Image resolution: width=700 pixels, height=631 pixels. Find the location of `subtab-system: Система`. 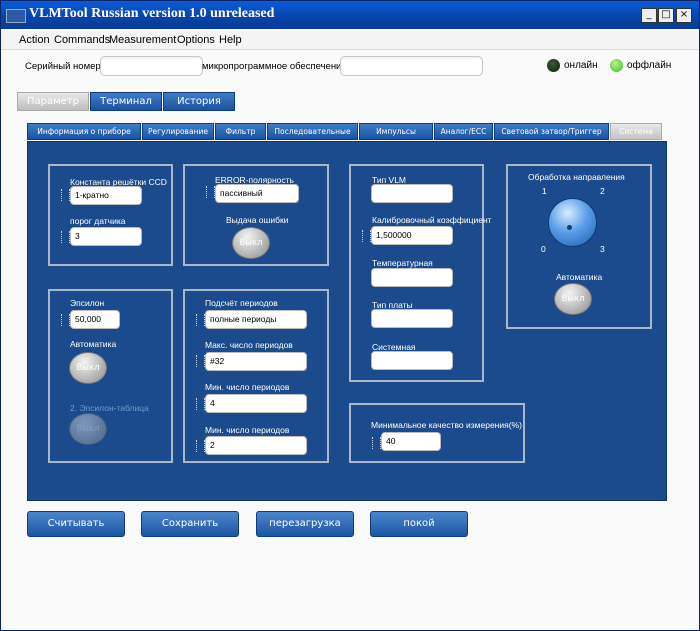

subtab-system: Система is located at coordinates (636, 131).